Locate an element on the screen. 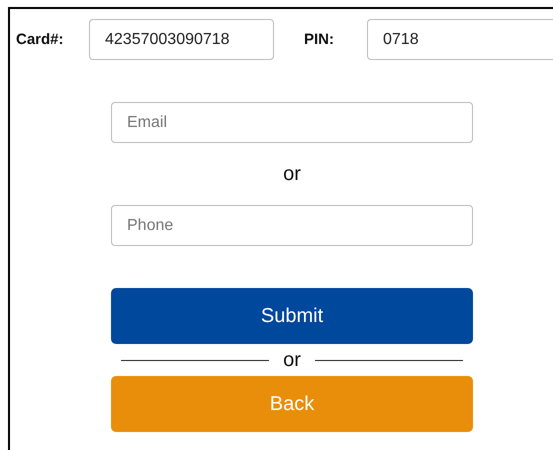  pin-field: 0718 is located at coordinates (460, 39).